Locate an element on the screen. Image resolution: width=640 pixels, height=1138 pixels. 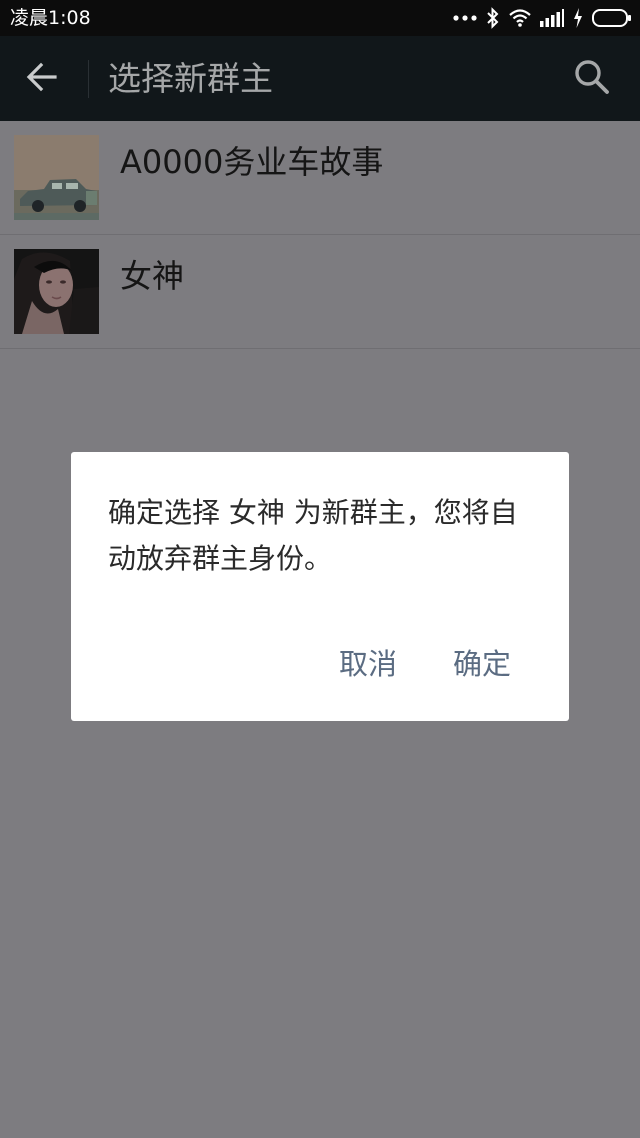
member-name: 女神 is located at coordinates (152, 276).